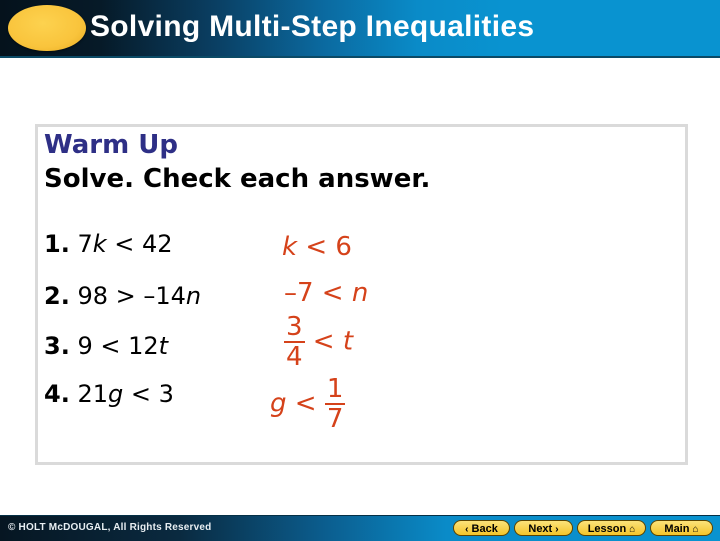 This screenshot has height=541, width=720. I want to click on chevron-left-icon: ‹, so click(467, 529).